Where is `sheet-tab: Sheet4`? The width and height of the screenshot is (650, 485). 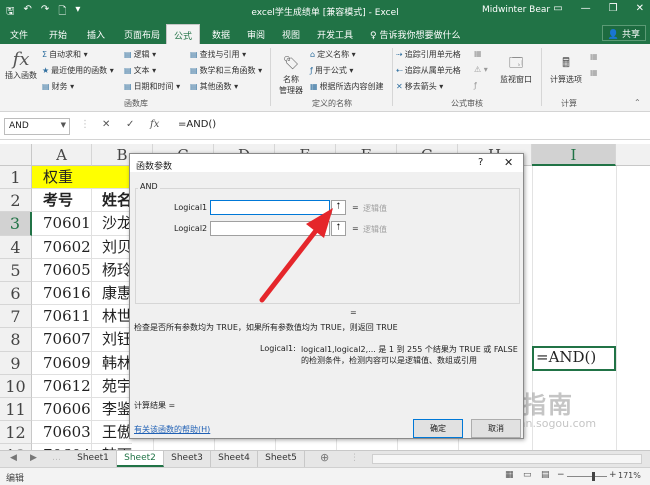
sheet-tab: Sheet4 is located at coordinates (234, 459).